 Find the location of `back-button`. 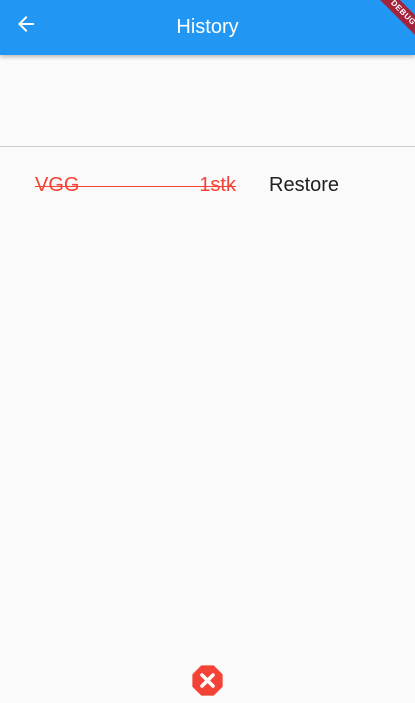

back-button is located at coordinates (26, 26).